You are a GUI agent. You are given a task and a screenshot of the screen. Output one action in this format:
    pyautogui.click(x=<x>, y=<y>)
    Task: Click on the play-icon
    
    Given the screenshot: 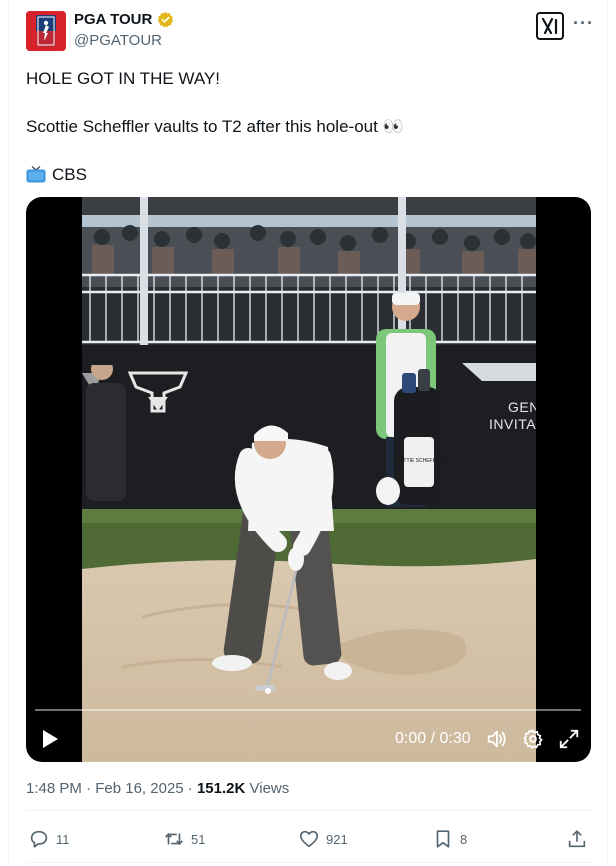 What is the action you would take?
    pyautogui.click(x=50, y=739)
    